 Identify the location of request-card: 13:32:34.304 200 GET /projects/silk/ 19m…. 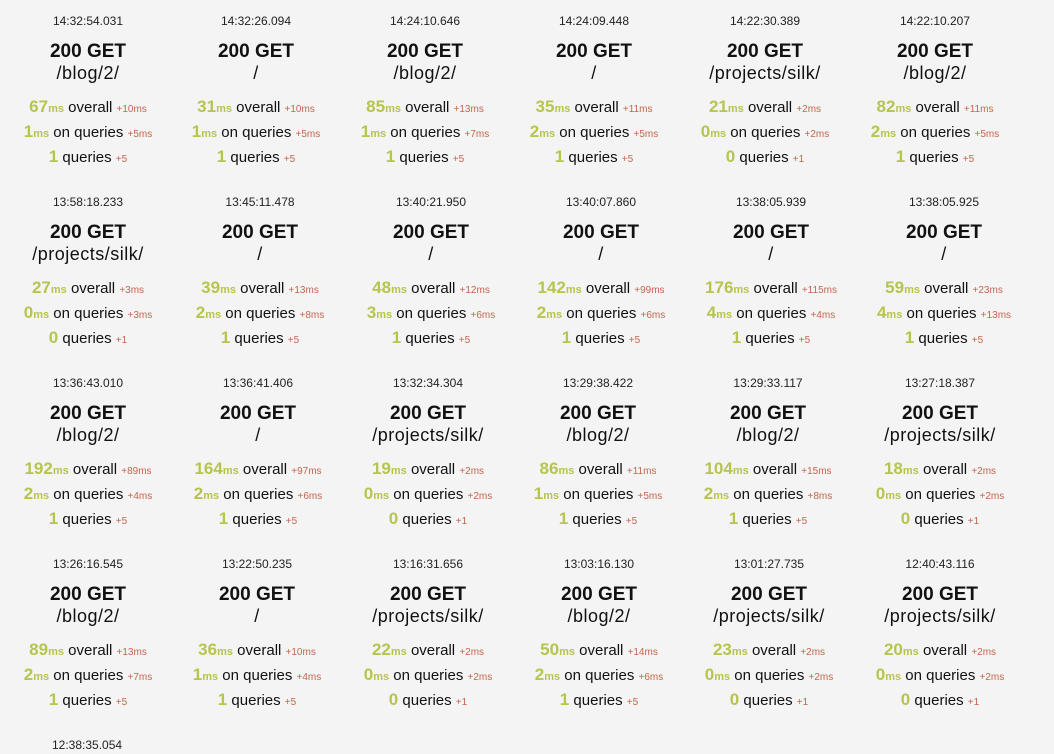
(428, 447).